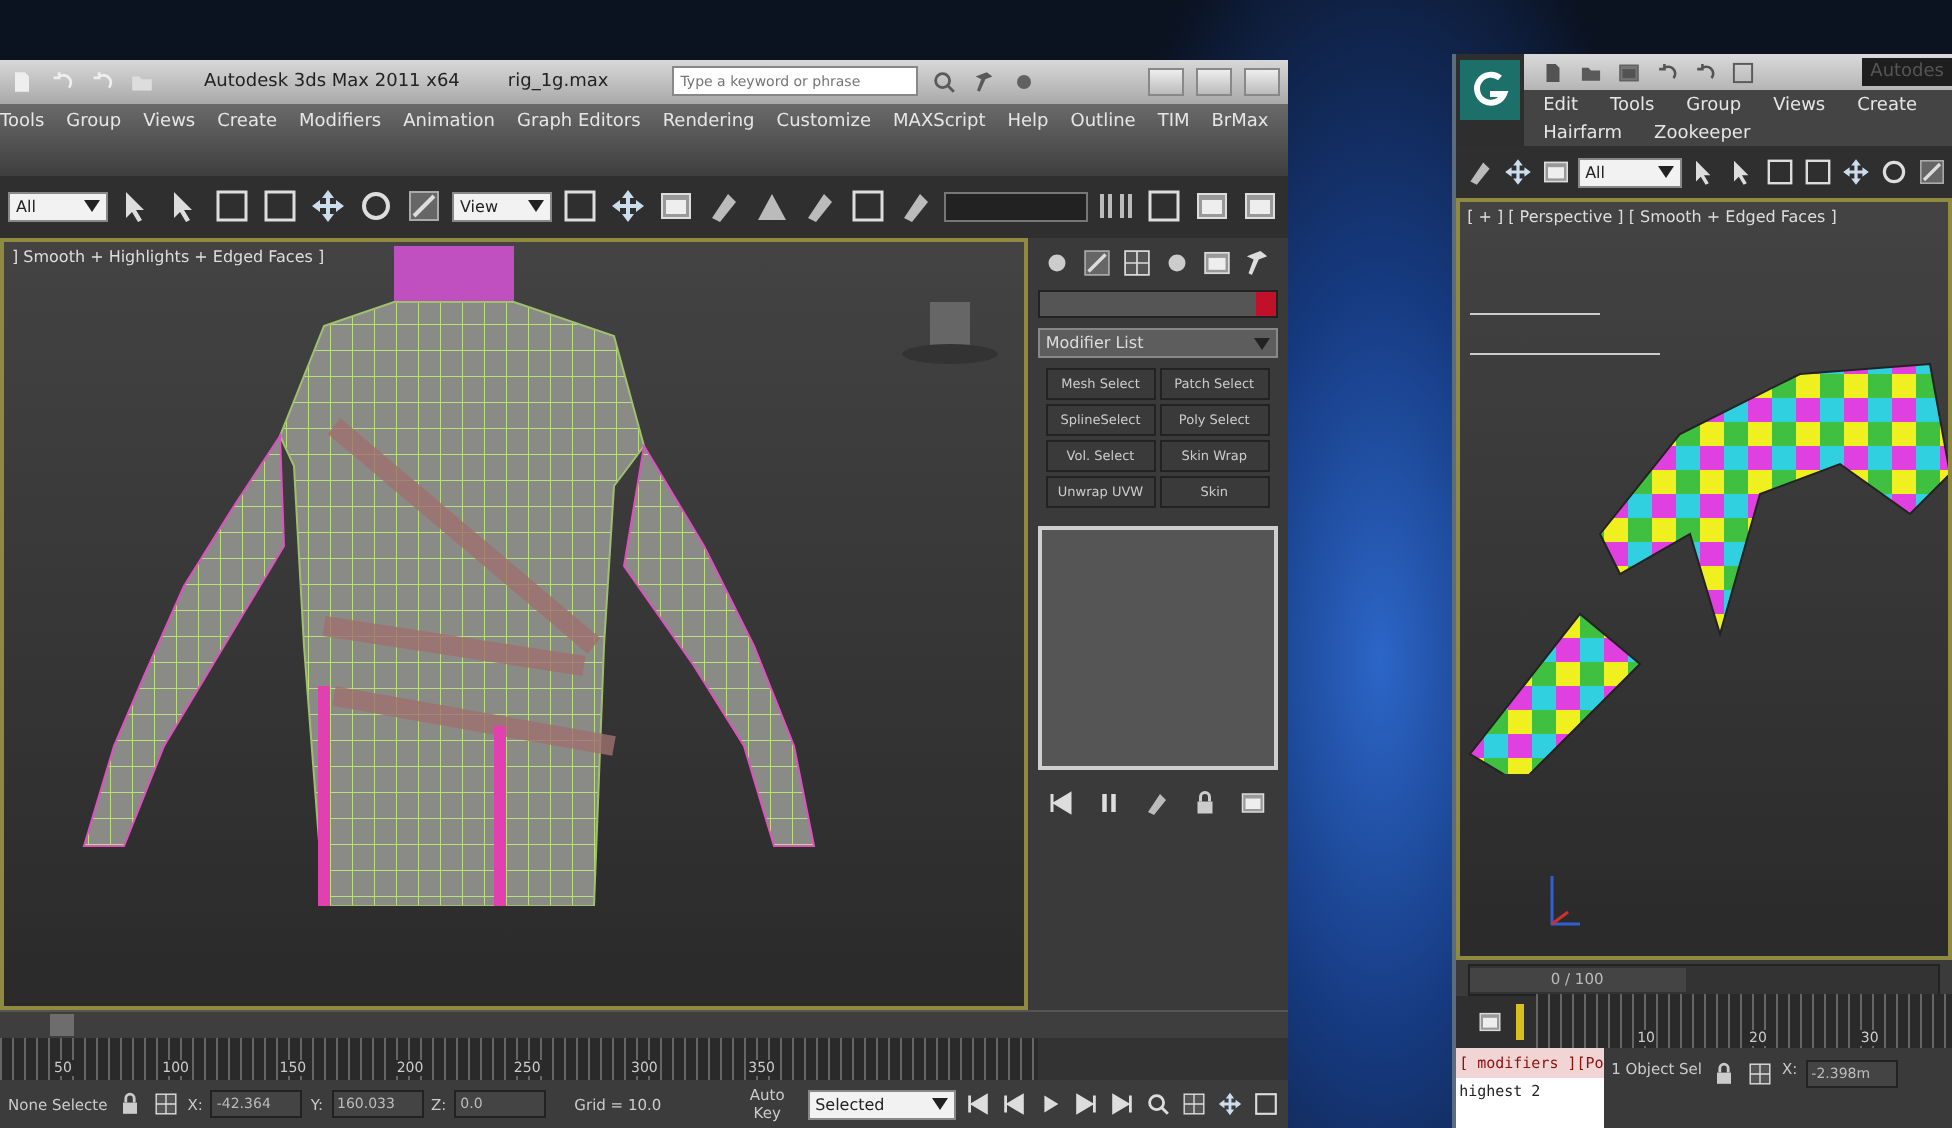 Image resolution: width=1952 pixels, height=1128 pixels. Describe the element at coordinates (1157, 648) in the screenshot. I see `modifier-stack` at that location.